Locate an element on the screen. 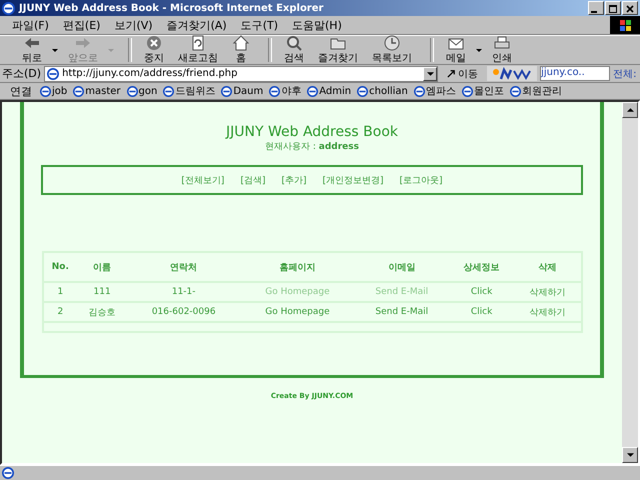 This screenshot has height=480, width=640. toolbar-logo-icon is located at coordinates (512, 73).